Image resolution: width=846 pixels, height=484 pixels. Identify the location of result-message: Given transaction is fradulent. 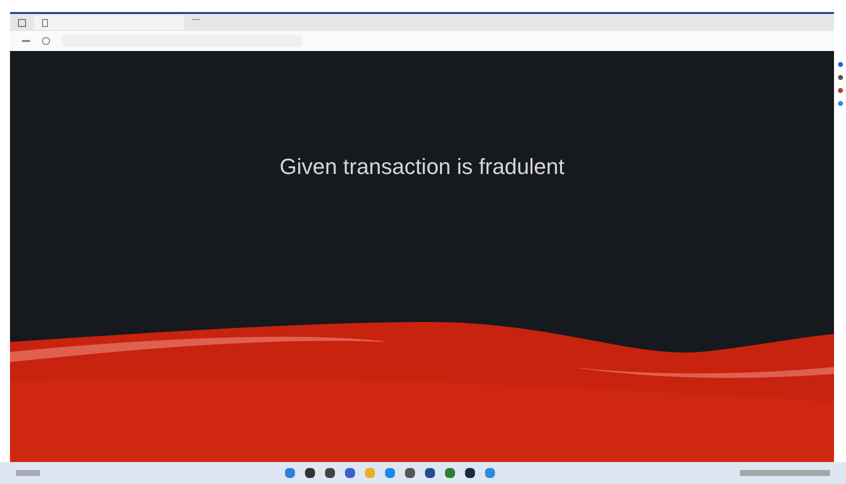
(422, 167).